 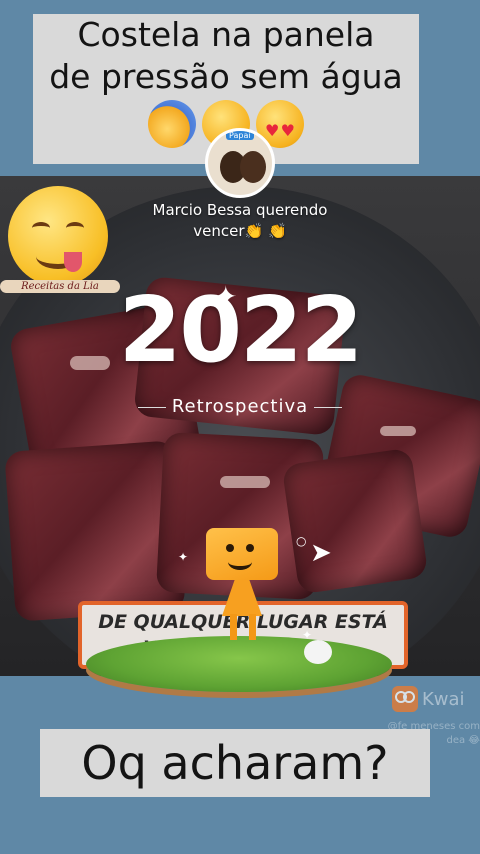 I want to click on profile-avatar: Papai, so click(x=240, y=163).